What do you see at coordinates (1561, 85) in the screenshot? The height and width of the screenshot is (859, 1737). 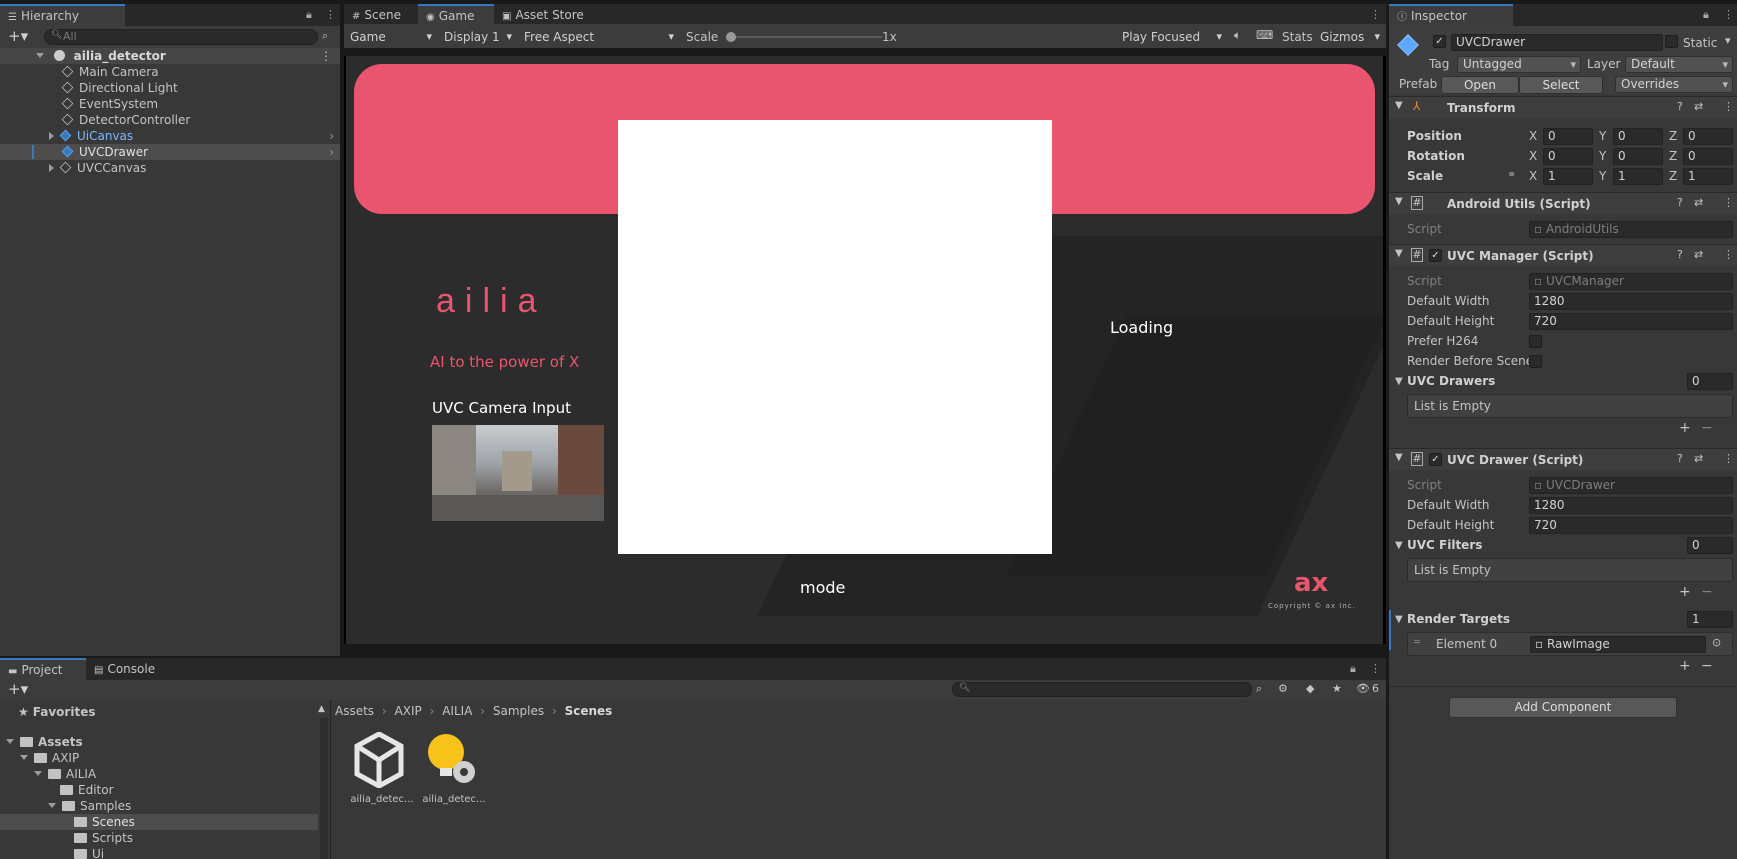 I see `prefab-select-button: Select` at bounding box center [1561, 85].